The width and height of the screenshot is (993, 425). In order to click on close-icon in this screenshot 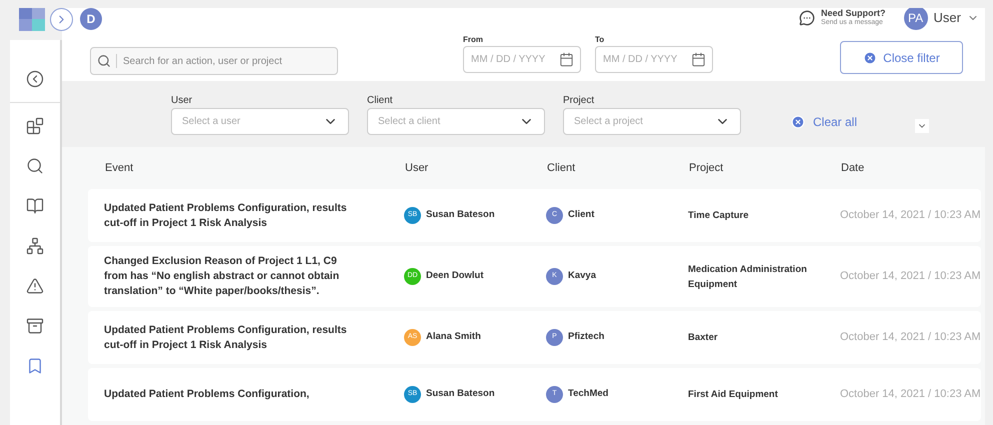, I will do `click(870, 57)`.